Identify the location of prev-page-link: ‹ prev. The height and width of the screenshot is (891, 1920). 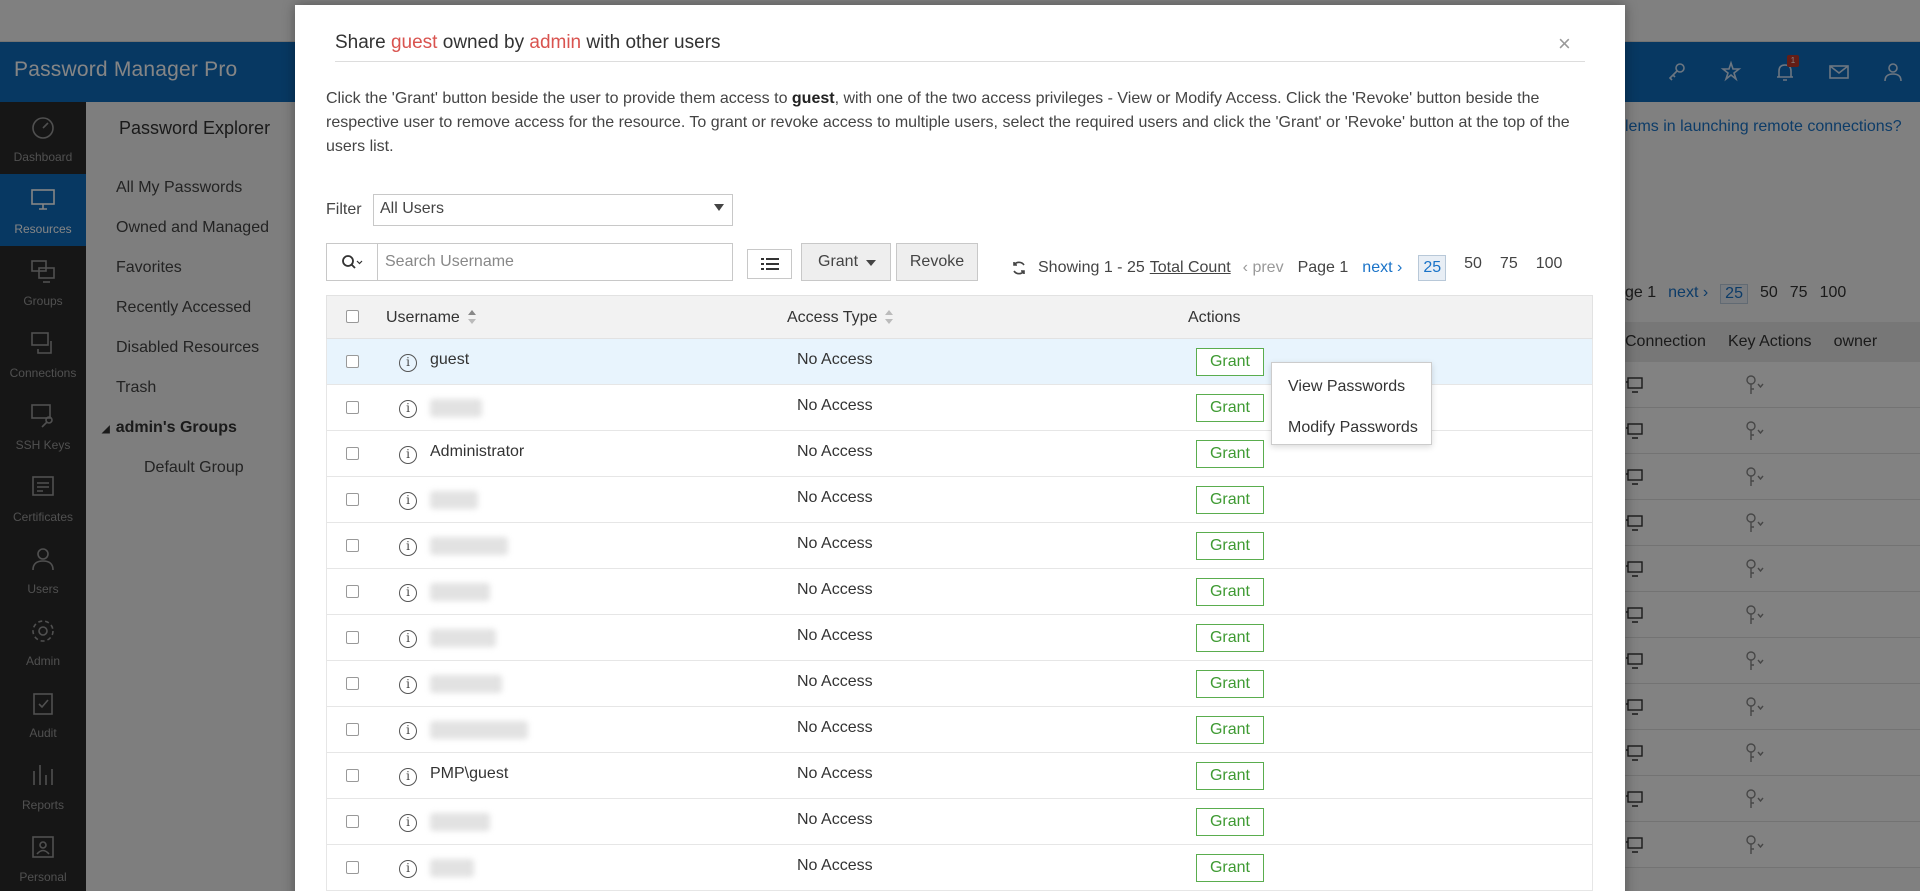
(1263, 268).